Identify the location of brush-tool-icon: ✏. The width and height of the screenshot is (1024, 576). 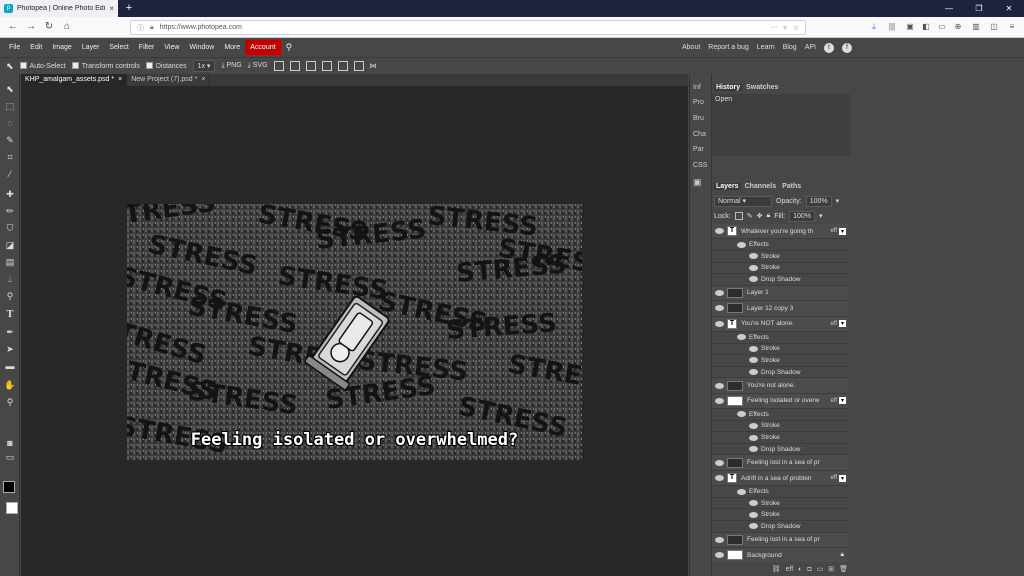
(10, 211).